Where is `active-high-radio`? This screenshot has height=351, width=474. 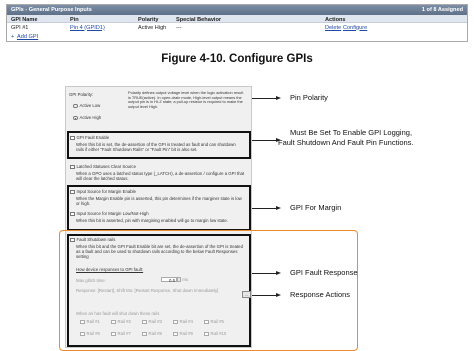 active-high-radio is located at coordinates (75, 118).